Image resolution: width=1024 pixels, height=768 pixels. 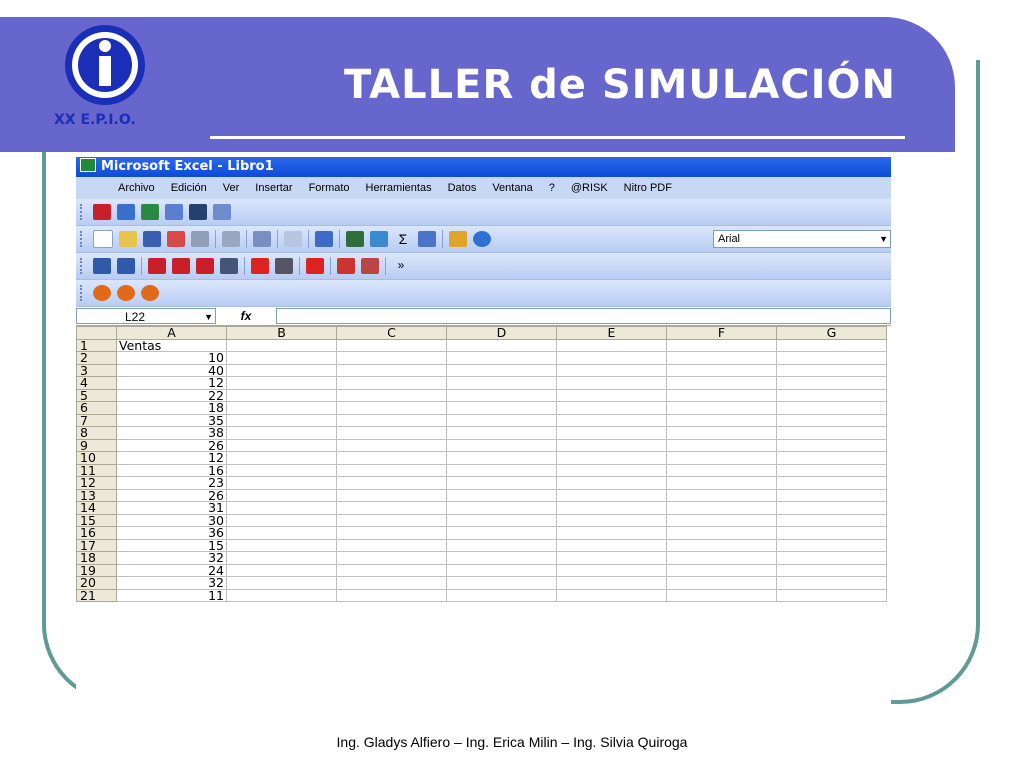 What do you see at coordinates (458, 239) in the screenshot?
I see `chart-wizard-icon` at bounding box center [458, 239].